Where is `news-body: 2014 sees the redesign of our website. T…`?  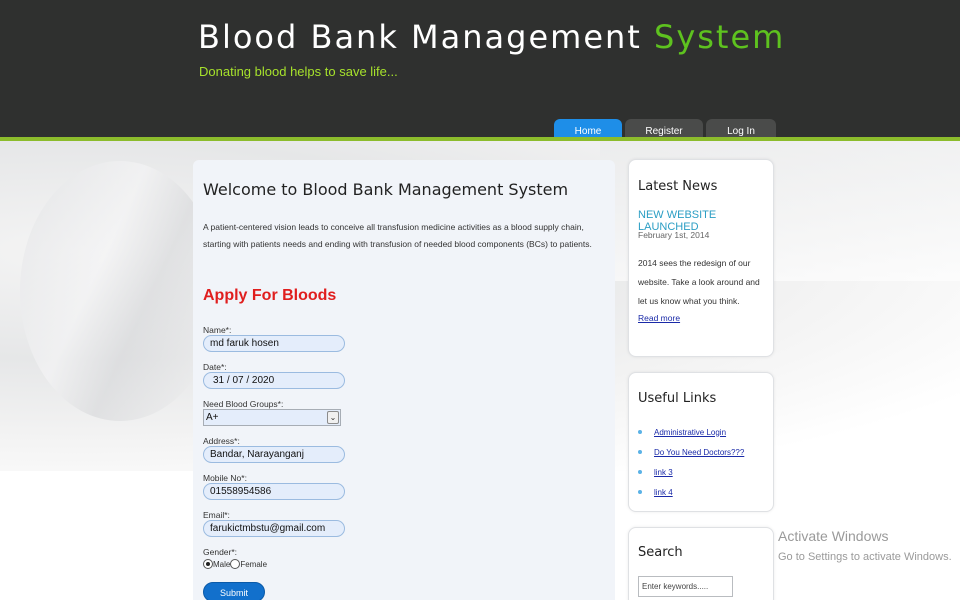 news-body: 2014 sees the redesign of our website. T… is located at coordinates (699, 282).